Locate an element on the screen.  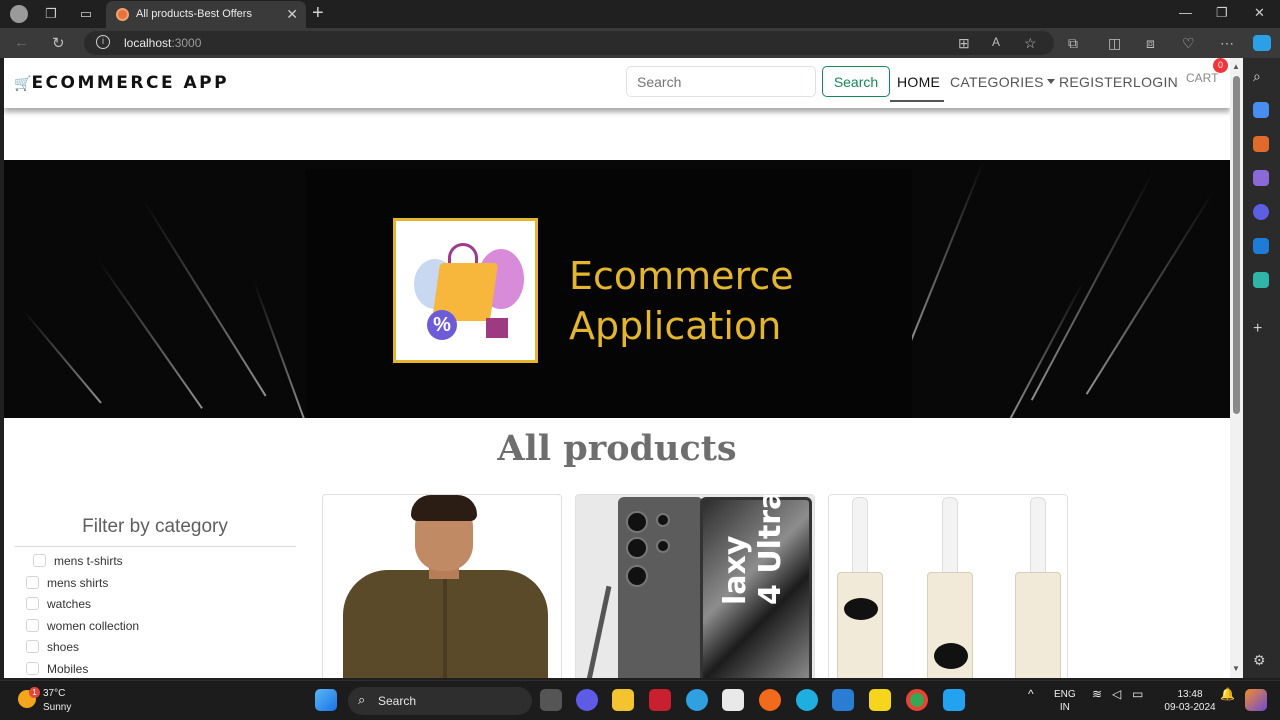
address-bar-row: ← ↻ i localhost:3000 ⊞ A ☆ ⧉ ◫ ⧈ ♡ ⋯ is located at coordinates (640, 43).